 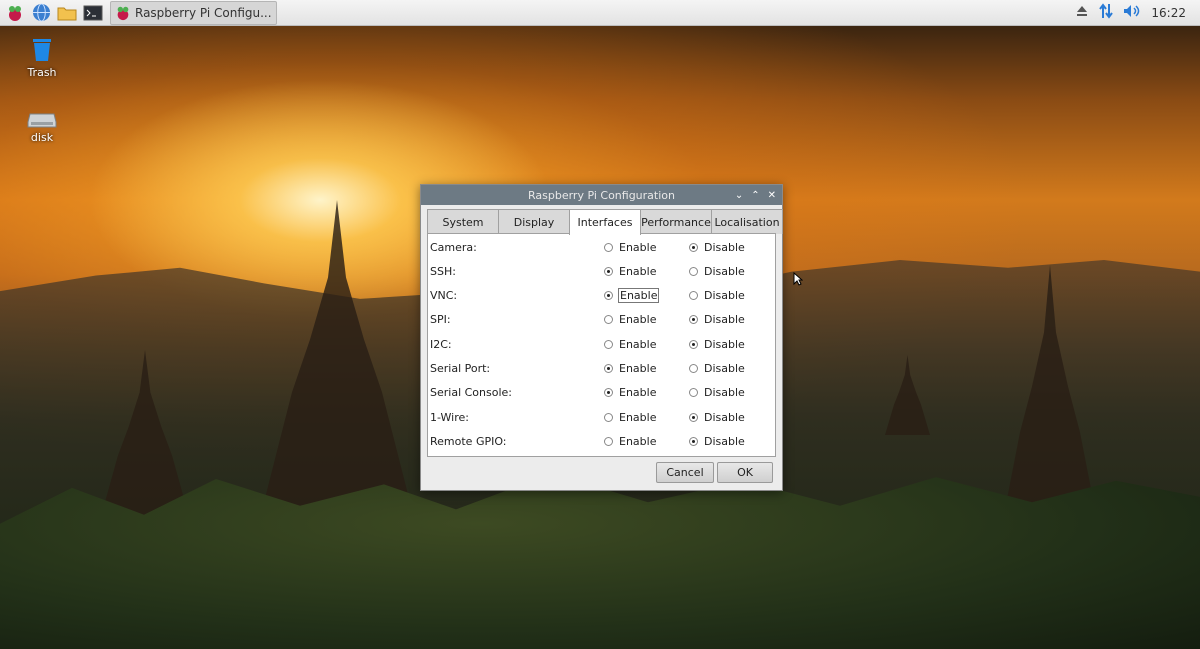 I want to click on tab-performance: Performance, so click(x=676, y=221).